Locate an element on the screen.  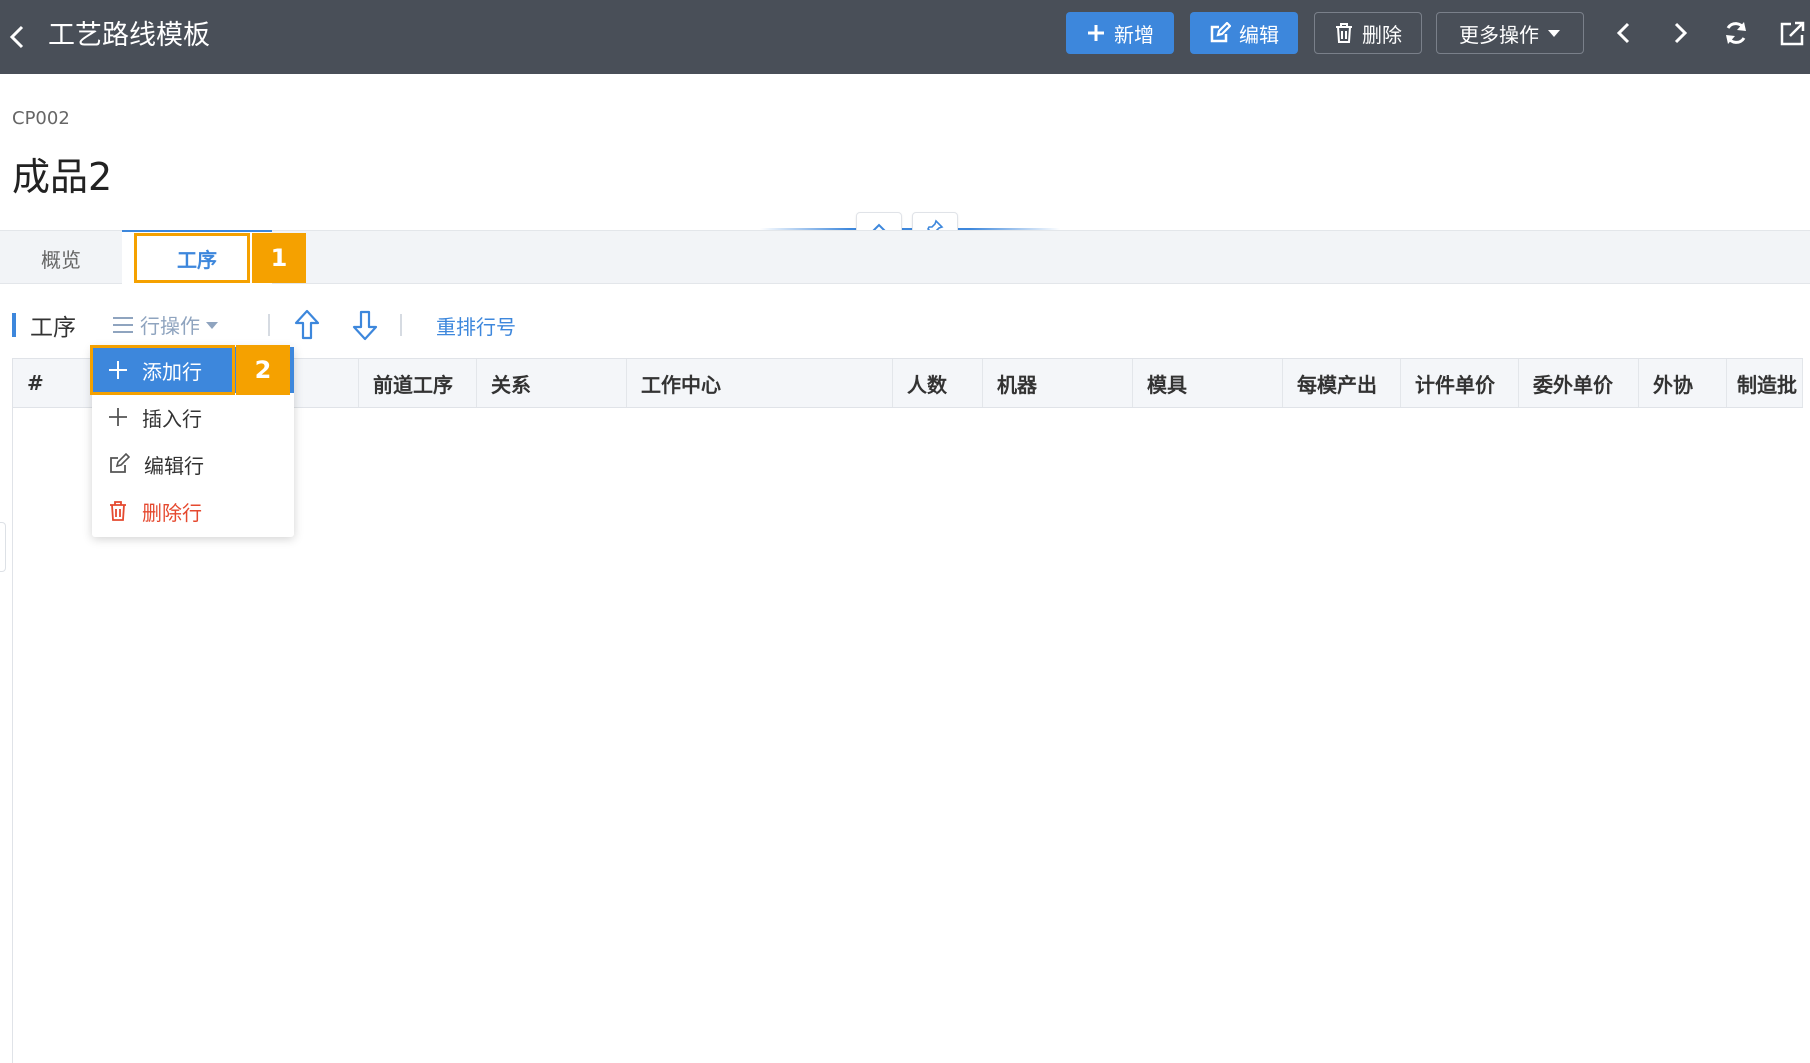
highlight-box-add-row is located at coordinates (162, 370).